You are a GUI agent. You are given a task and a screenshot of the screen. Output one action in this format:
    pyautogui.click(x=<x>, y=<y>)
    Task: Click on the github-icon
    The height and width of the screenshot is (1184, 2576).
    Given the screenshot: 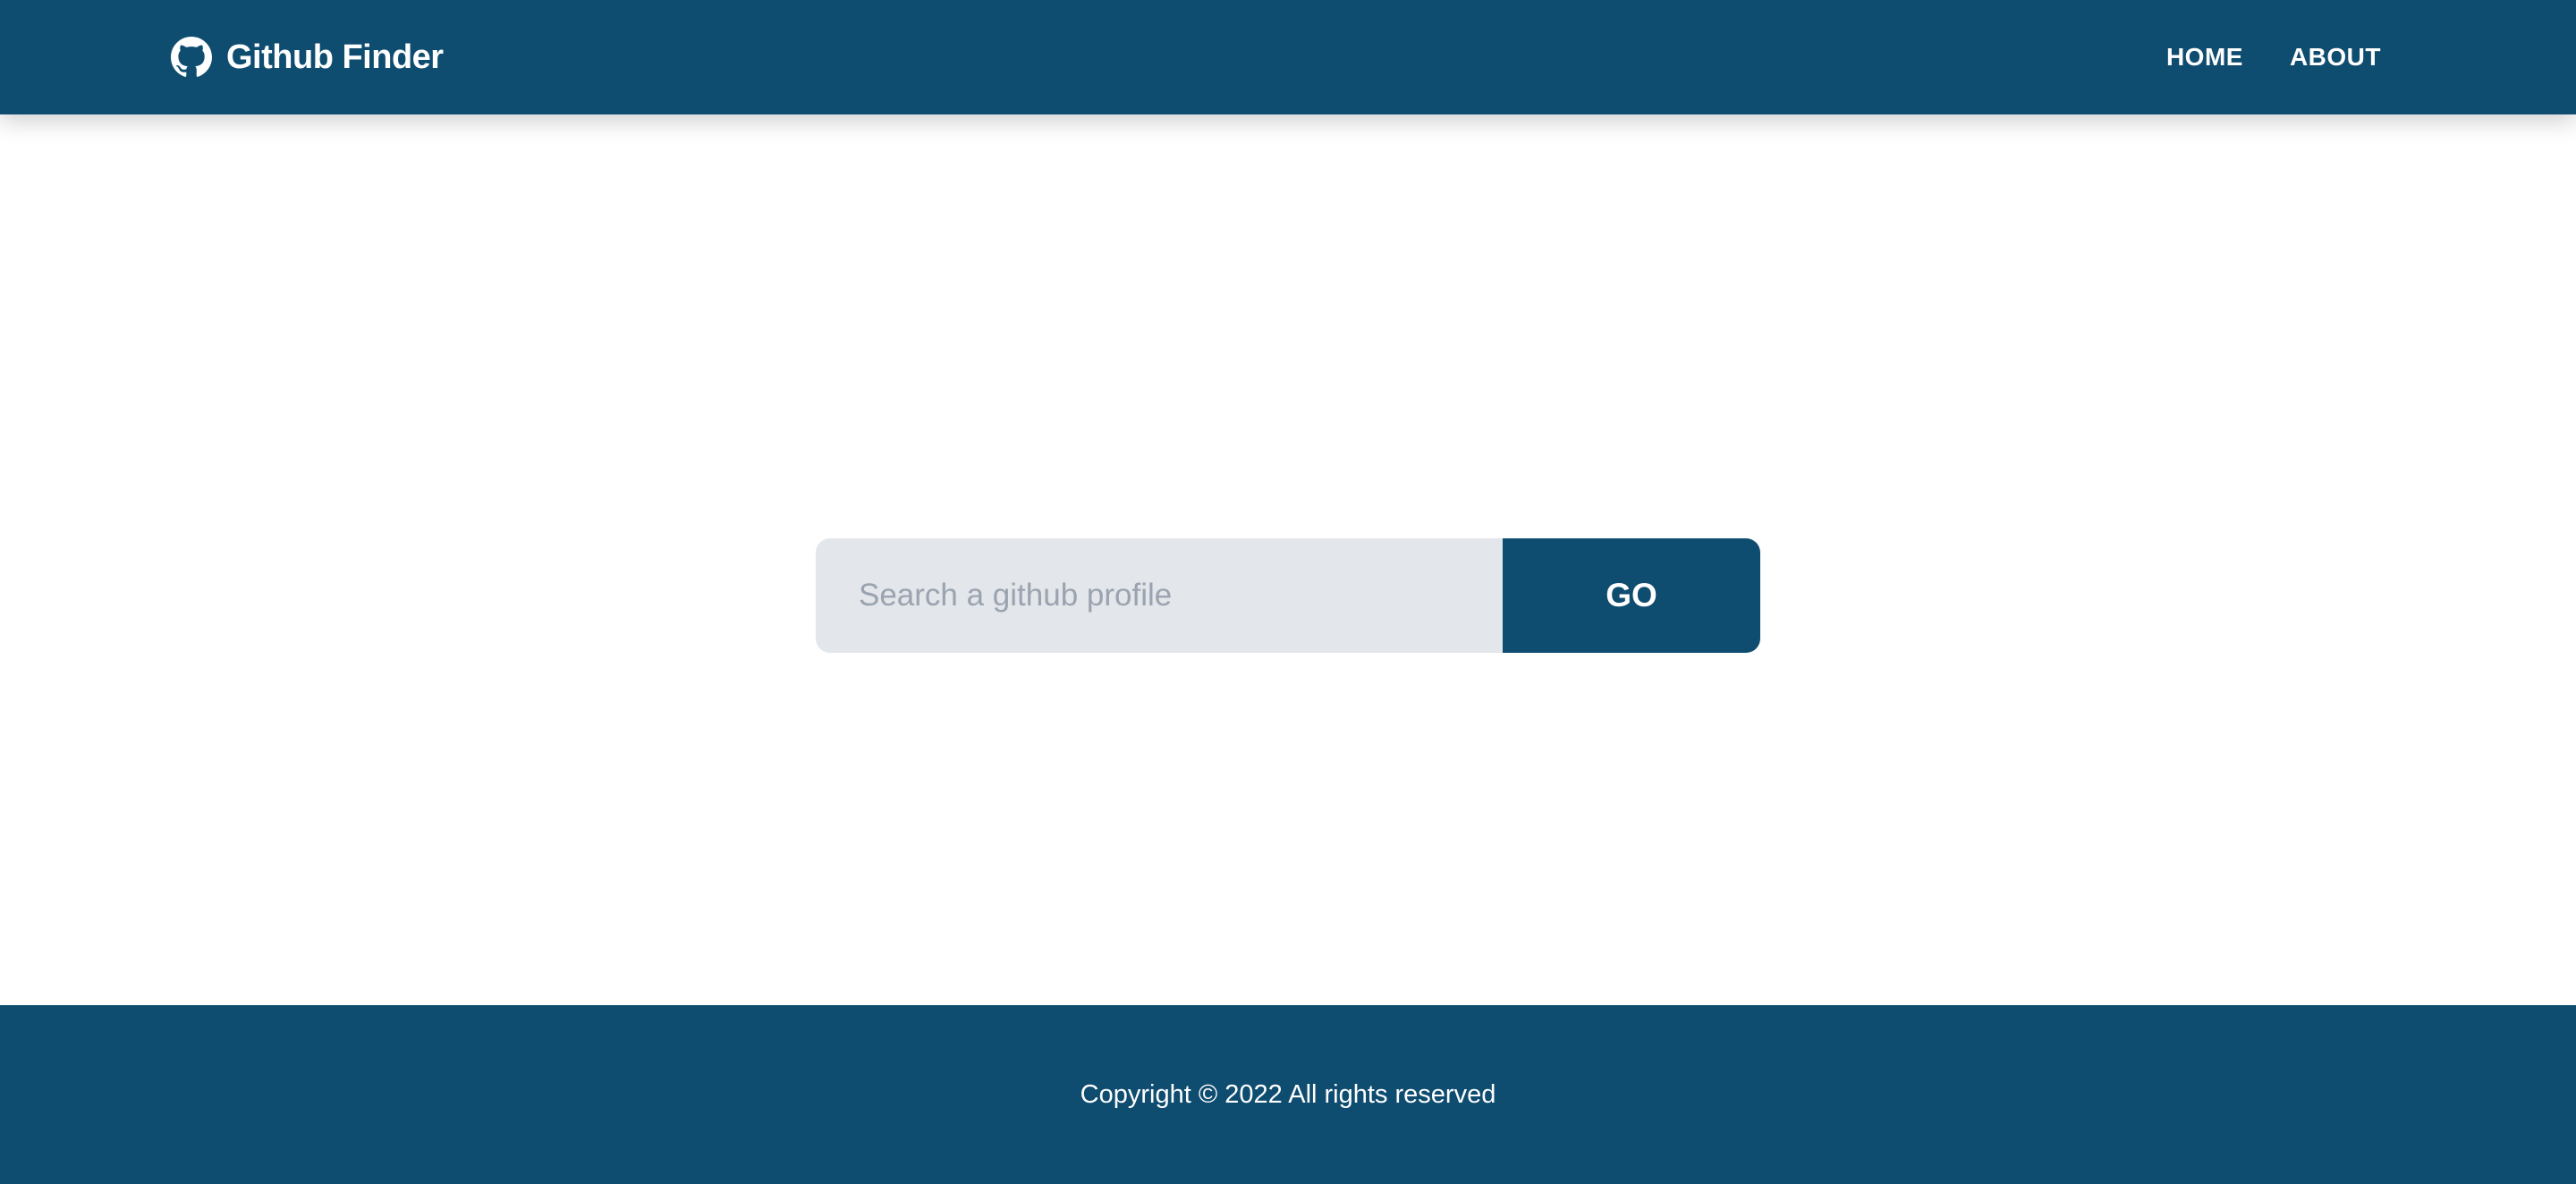 What is the action you would take?
    pyautogui.click(x=191, y=57)
    